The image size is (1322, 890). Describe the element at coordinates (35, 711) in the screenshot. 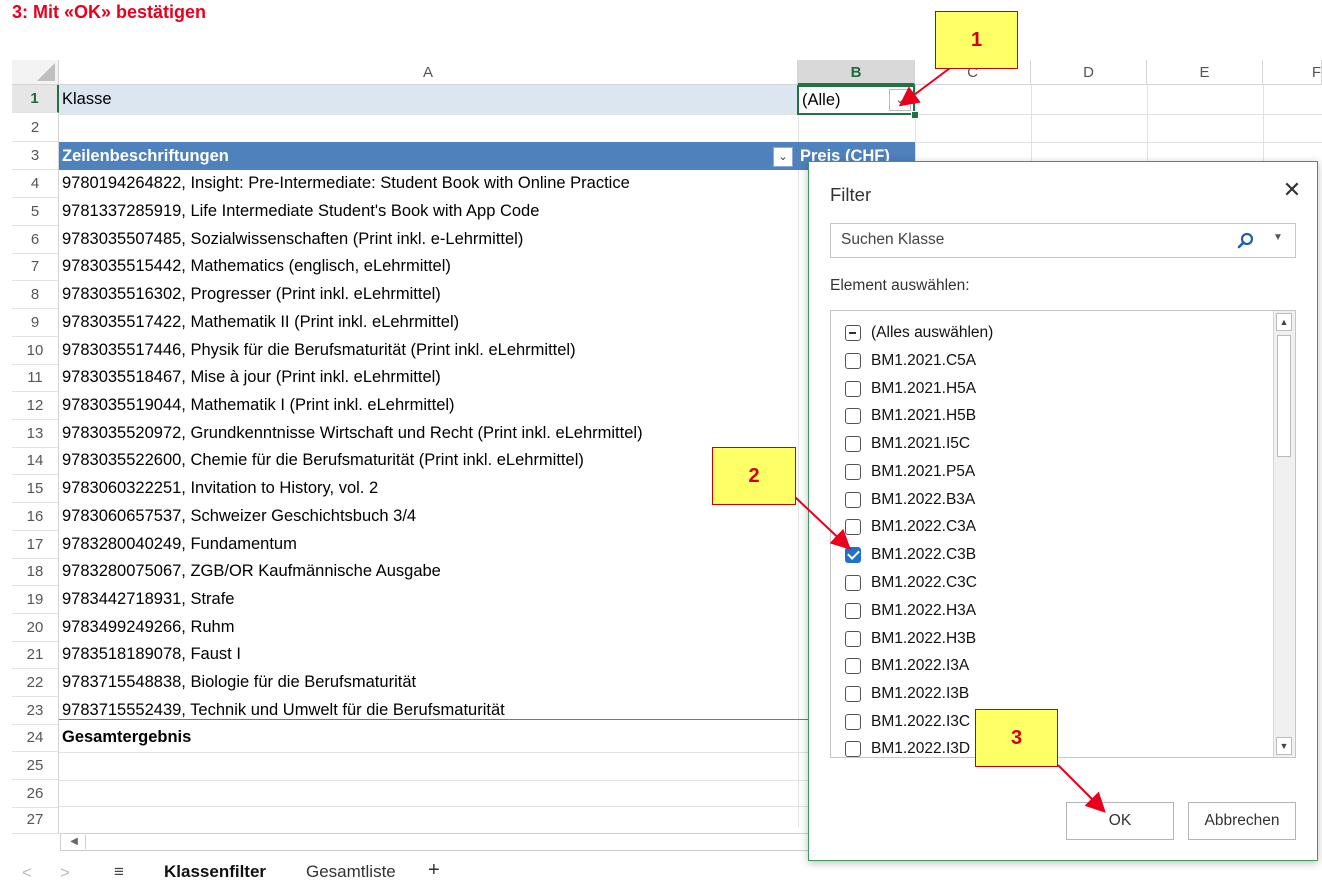

I see `row-number: 23` at that location.